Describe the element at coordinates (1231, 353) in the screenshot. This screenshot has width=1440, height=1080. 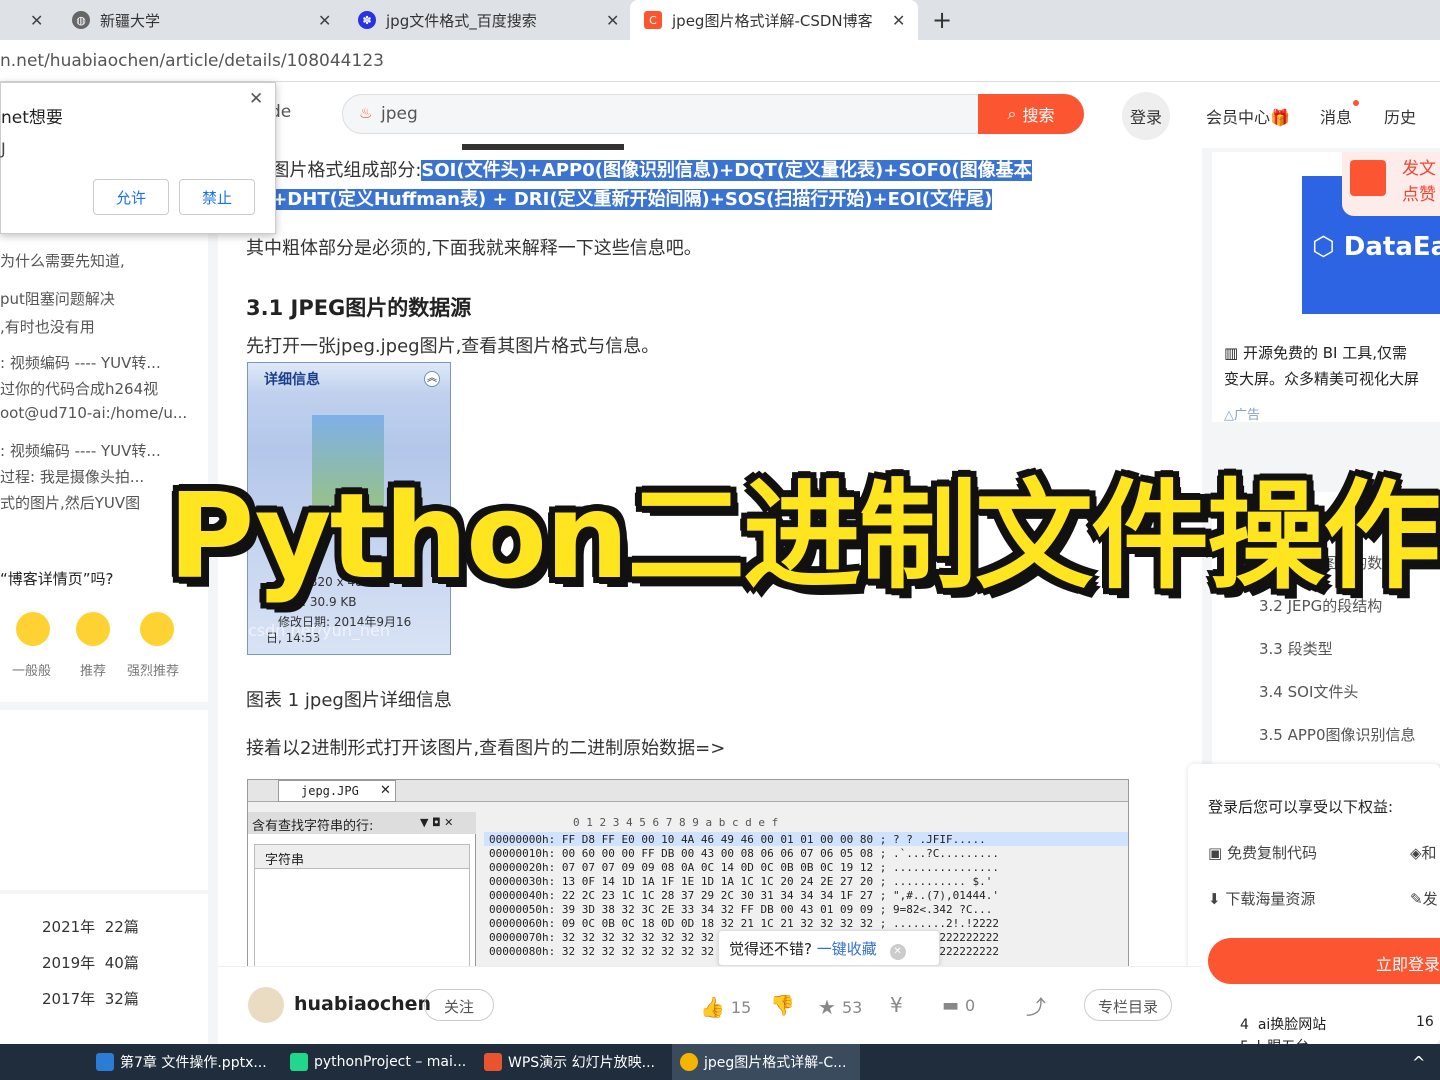
I see `chart-icon: ▥` at that location.